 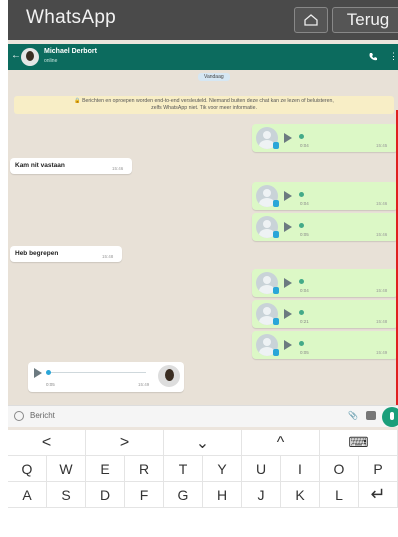 I want to click on voice-message-out: 0:04 15:45, so click(x=325, y=138).